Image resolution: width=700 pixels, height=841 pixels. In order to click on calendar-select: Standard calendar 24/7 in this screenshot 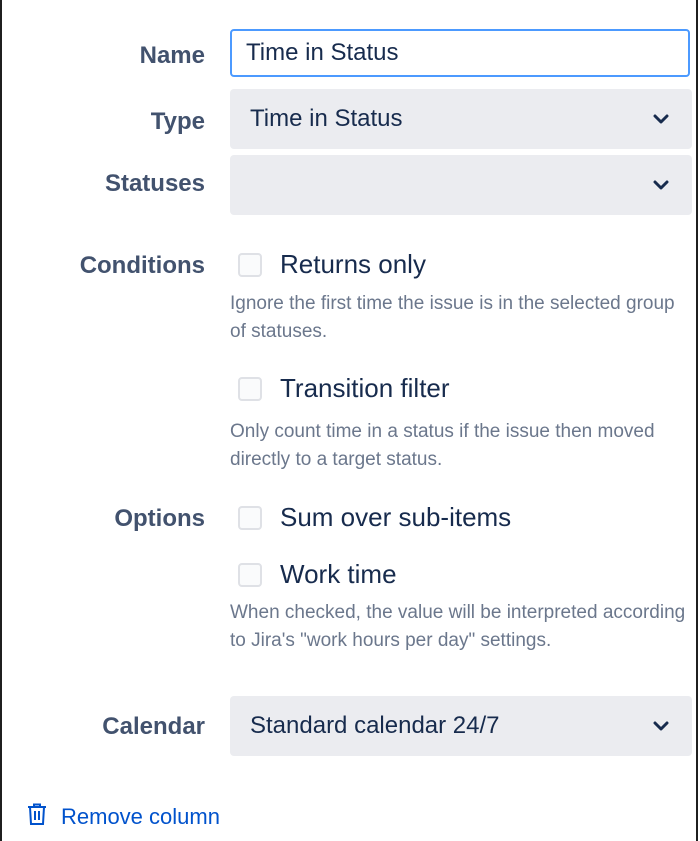, I will do `click(461, 726)`.